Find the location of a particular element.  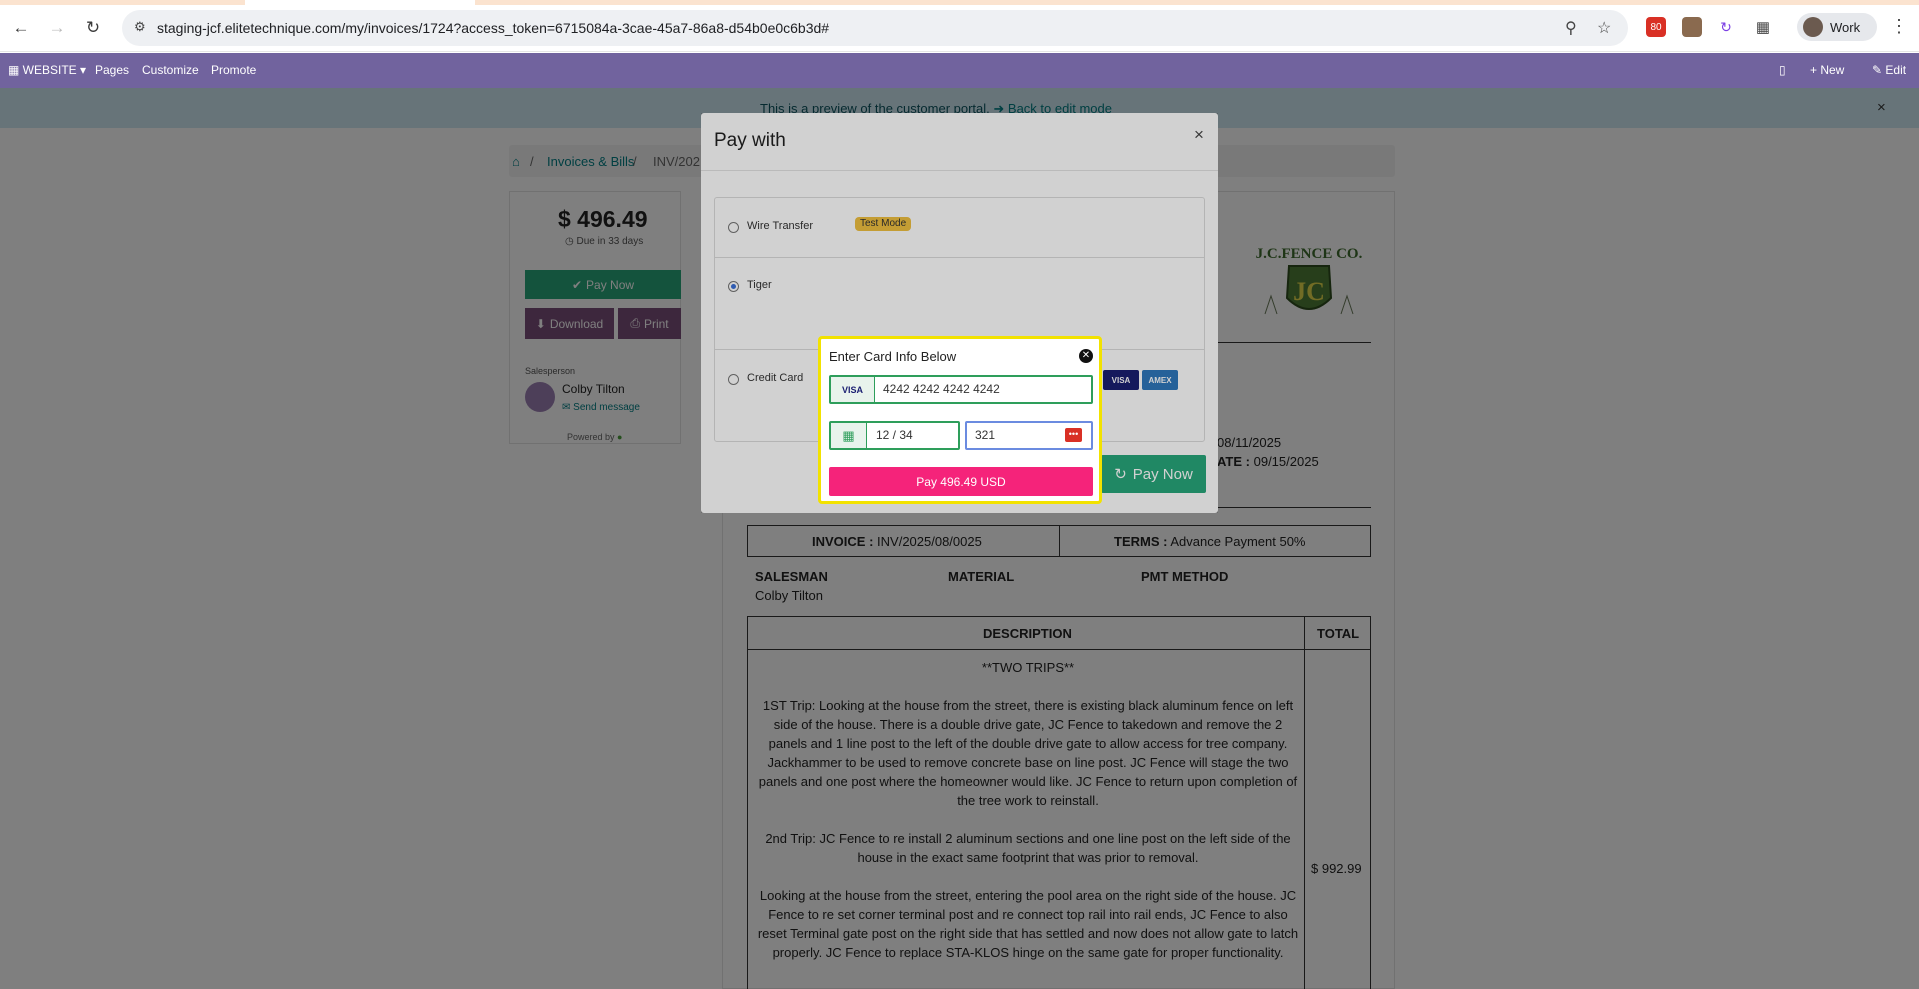

visa-card-icon: VISA is located at coordinates (853, 389).